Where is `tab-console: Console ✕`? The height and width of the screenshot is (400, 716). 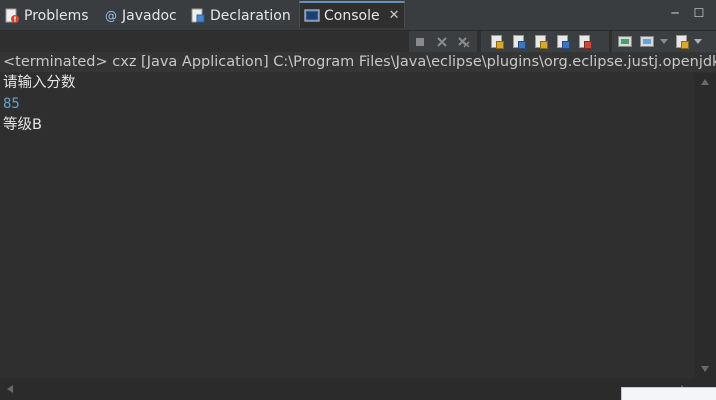 tab-console: Console ✕ is located at coordinates (352, 14).